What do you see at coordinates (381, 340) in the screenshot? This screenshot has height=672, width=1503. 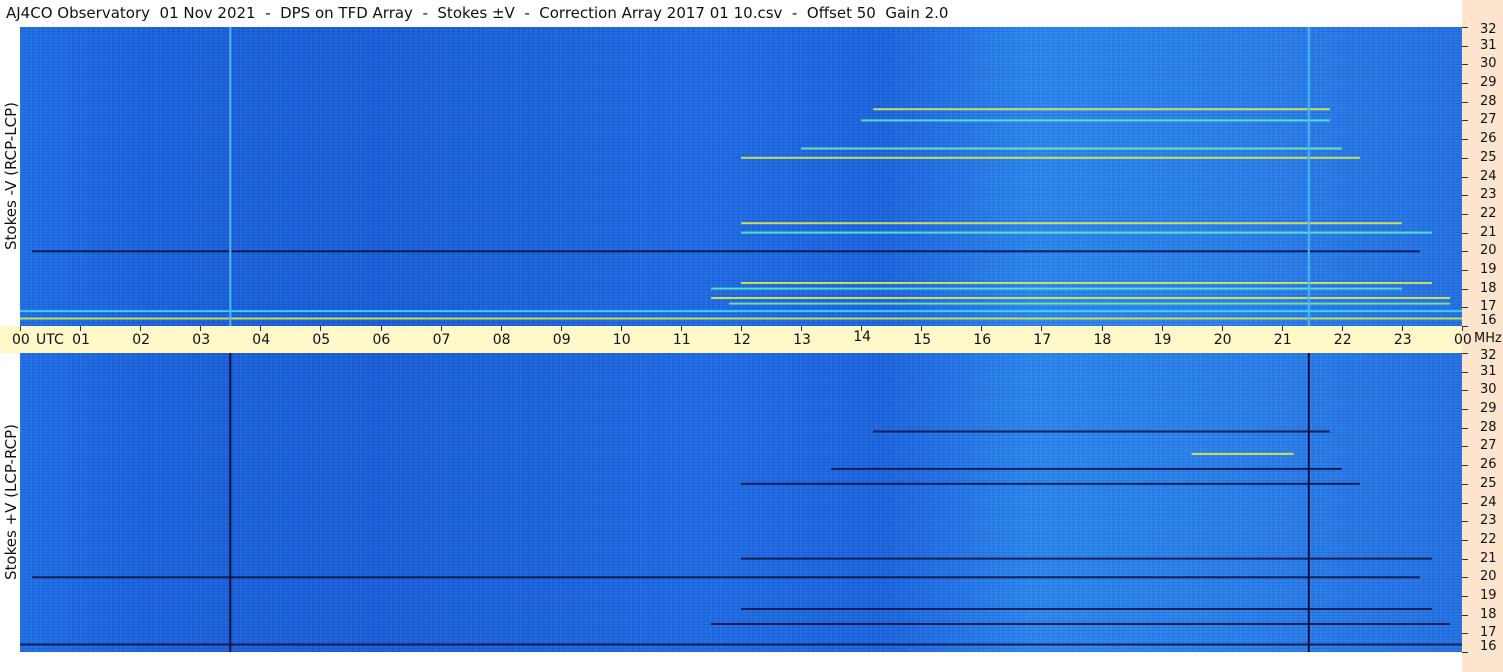 I see `utc-tick-label: 06` at bounding box center [381, 340].